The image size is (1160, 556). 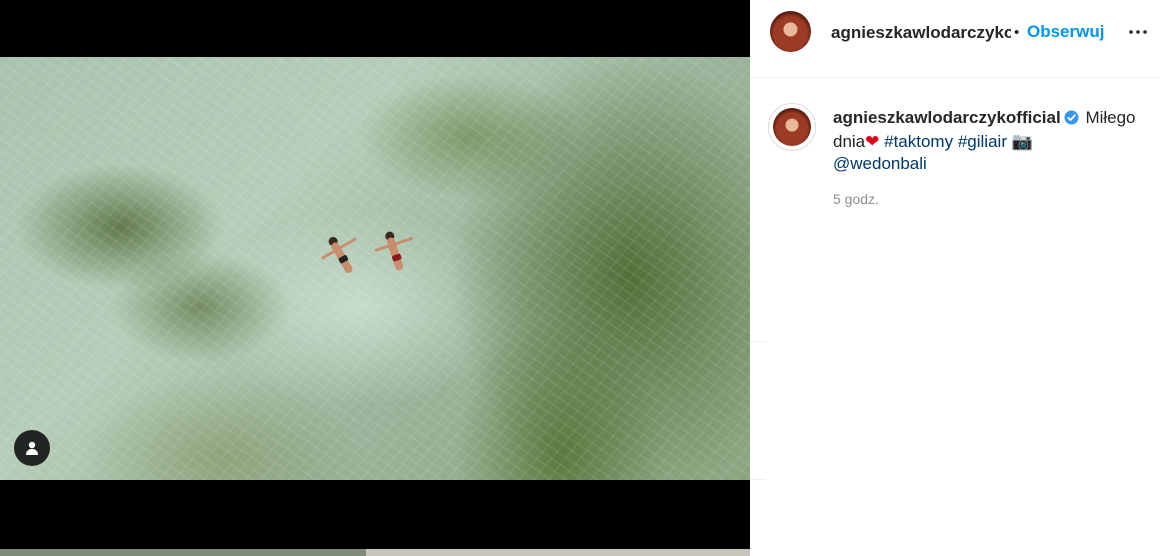 I want to click on post-timestamp: 5 godz., so click(x=856, y=199).